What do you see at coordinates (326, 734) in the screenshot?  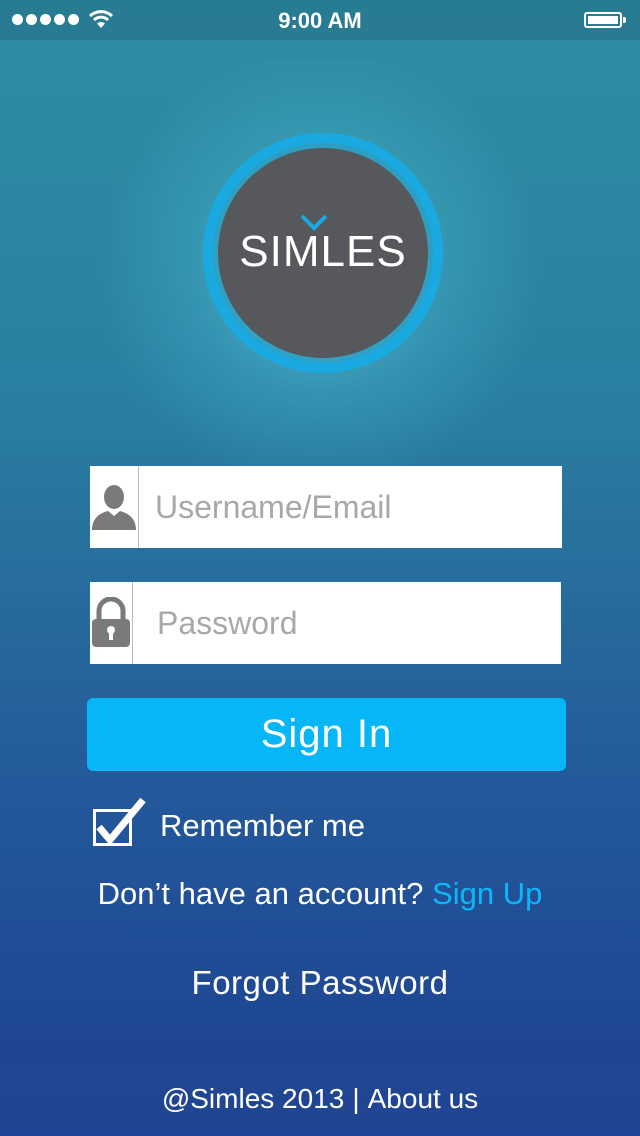 I see `sign-in-button: Sign In` at bounding box center [326, 734].